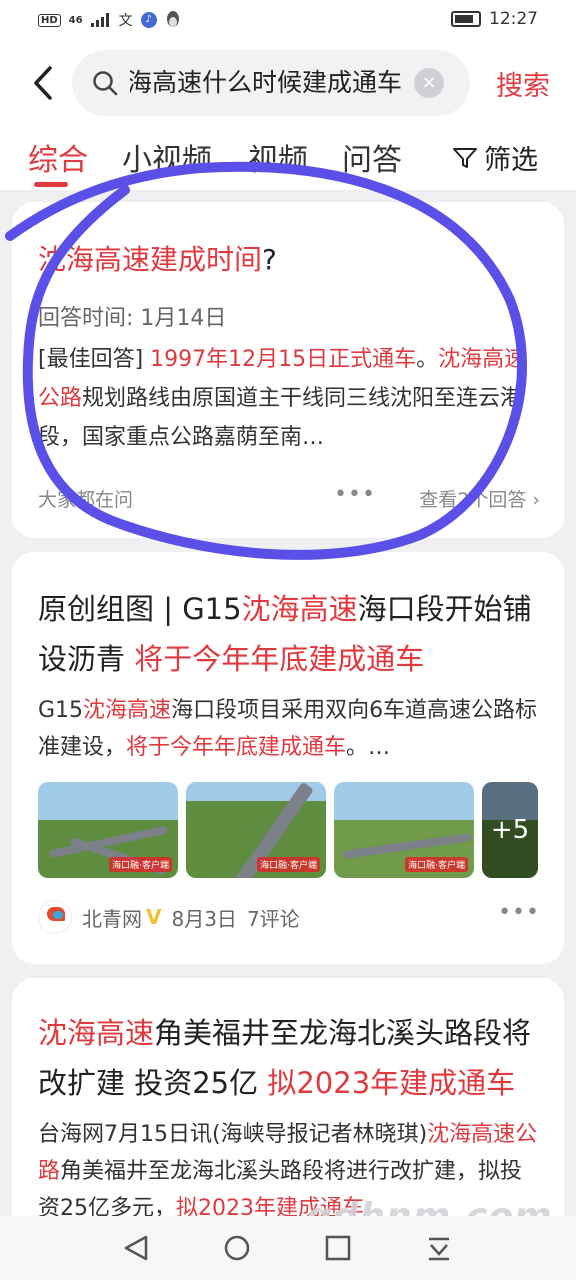  I want to click on filter-label: 筛选, so click(511, 160).